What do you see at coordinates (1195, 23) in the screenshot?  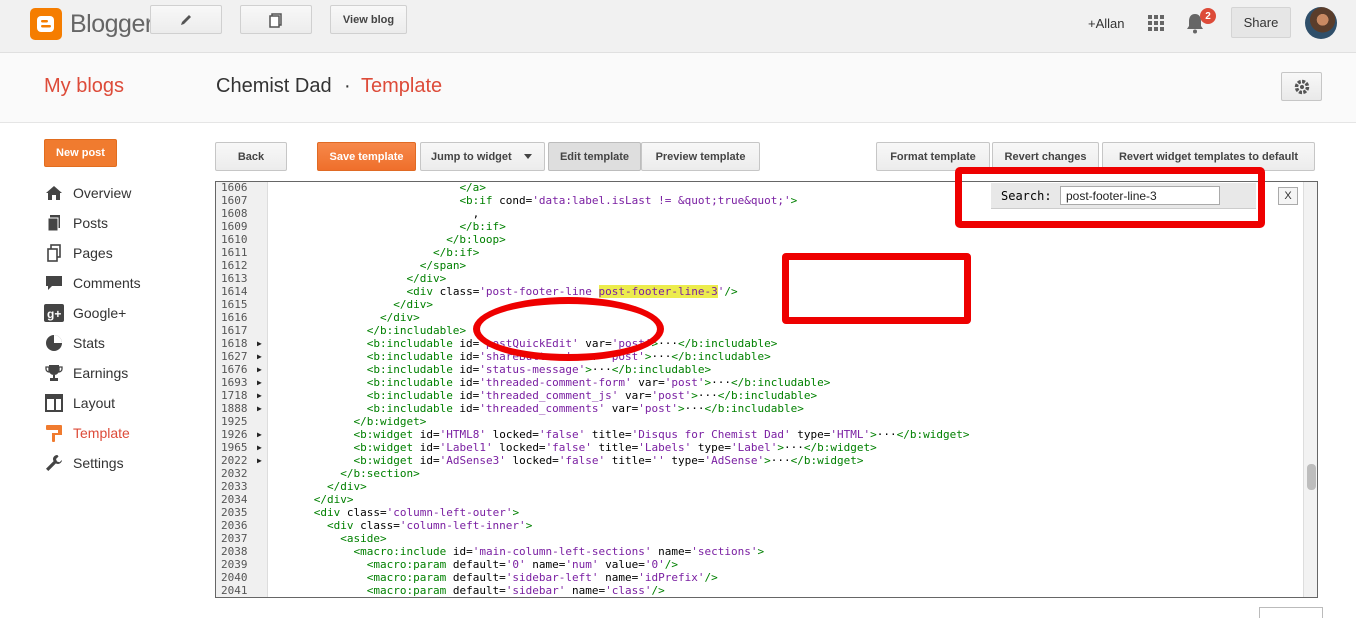 I see `bell-icon` at bounding box center [1195, 23].